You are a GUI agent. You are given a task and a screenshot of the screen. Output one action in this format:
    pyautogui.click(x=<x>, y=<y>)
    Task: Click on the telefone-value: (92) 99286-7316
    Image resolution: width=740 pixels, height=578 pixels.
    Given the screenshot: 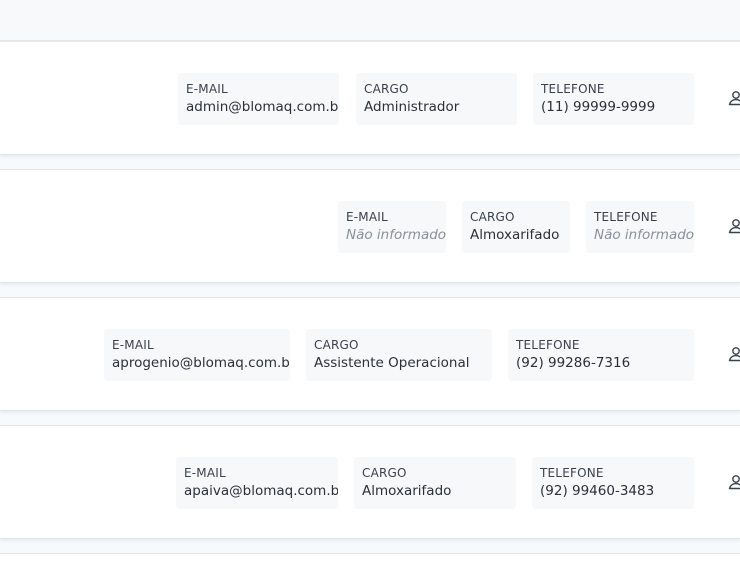 What is the action you would take?
    pyautogui.click(x=573, y=363)
    